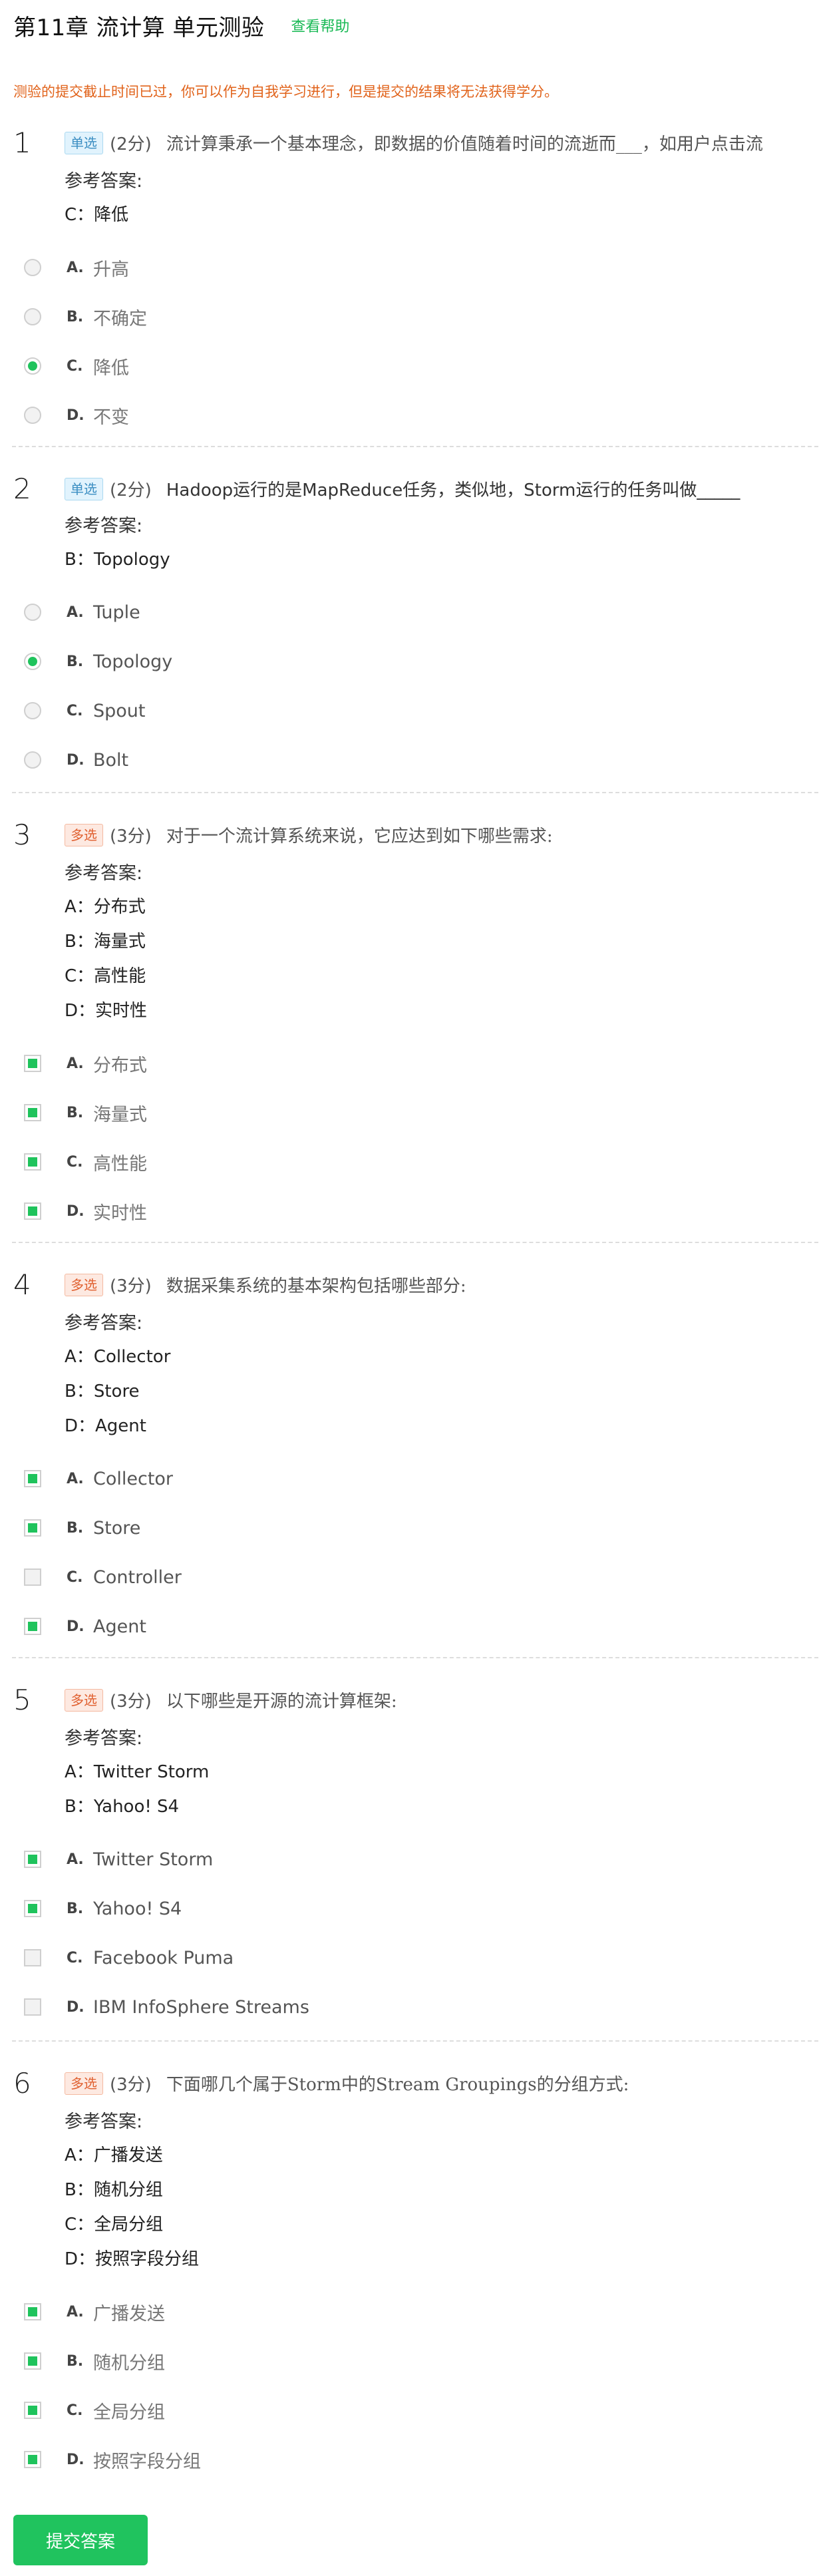 The image size is (821, 2576). Describe the element at coordinates (406, 2361) in the screenshot. I see `option-b: B. 随机分组` at that location.